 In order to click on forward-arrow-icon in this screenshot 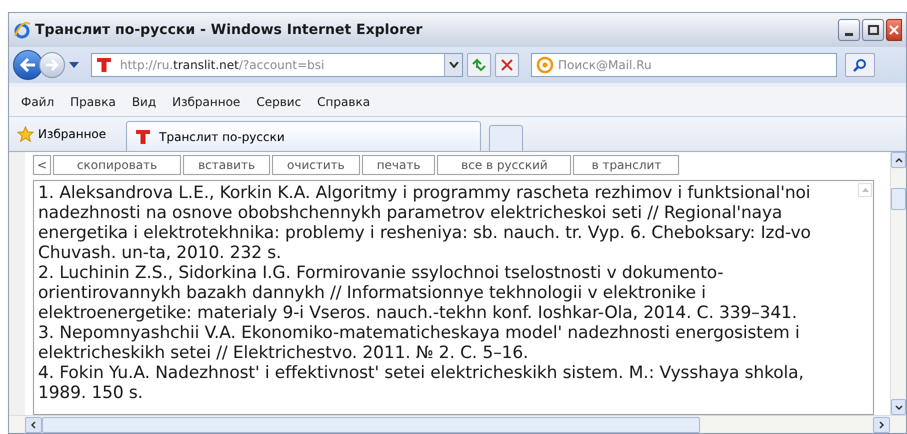, I will do `click(52, 65)`.